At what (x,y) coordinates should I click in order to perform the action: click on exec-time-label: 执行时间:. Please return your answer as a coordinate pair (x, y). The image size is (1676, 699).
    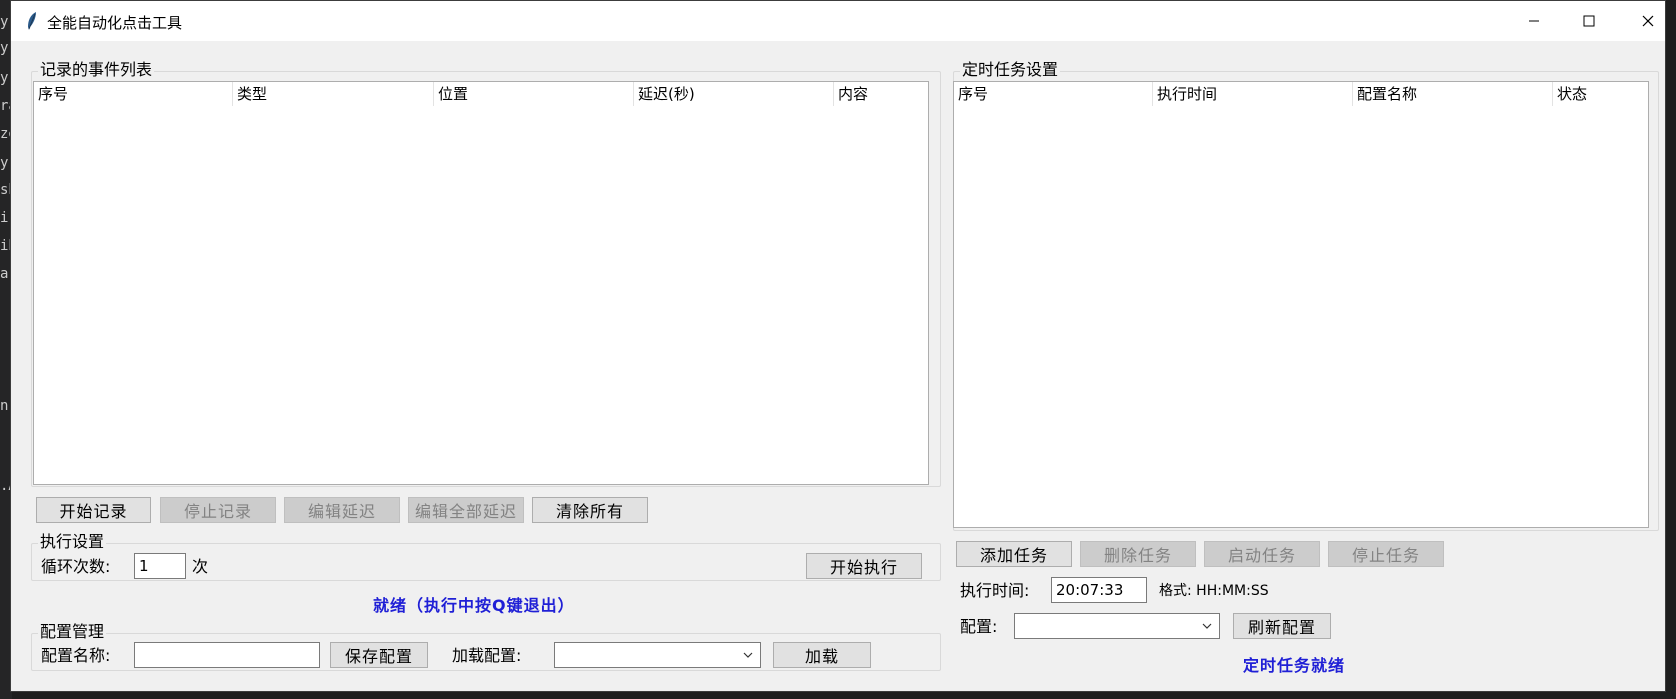
    Looking at the image, I should click on (995, 590).